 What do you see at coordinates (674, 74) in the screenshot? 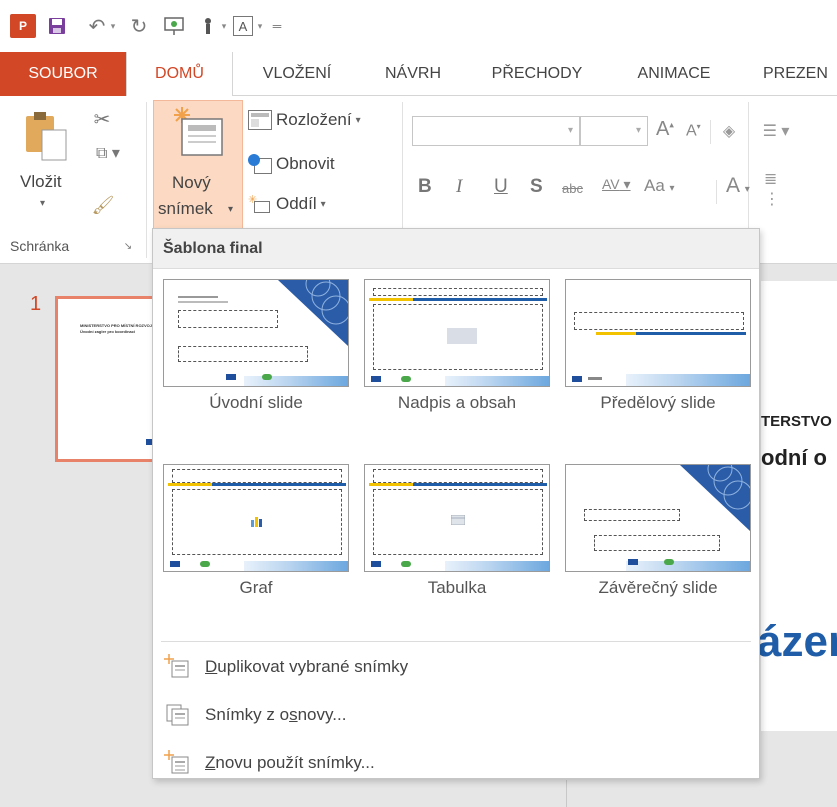
I see `tab-animations: ANIMACE` at bounding box center [674, 74].